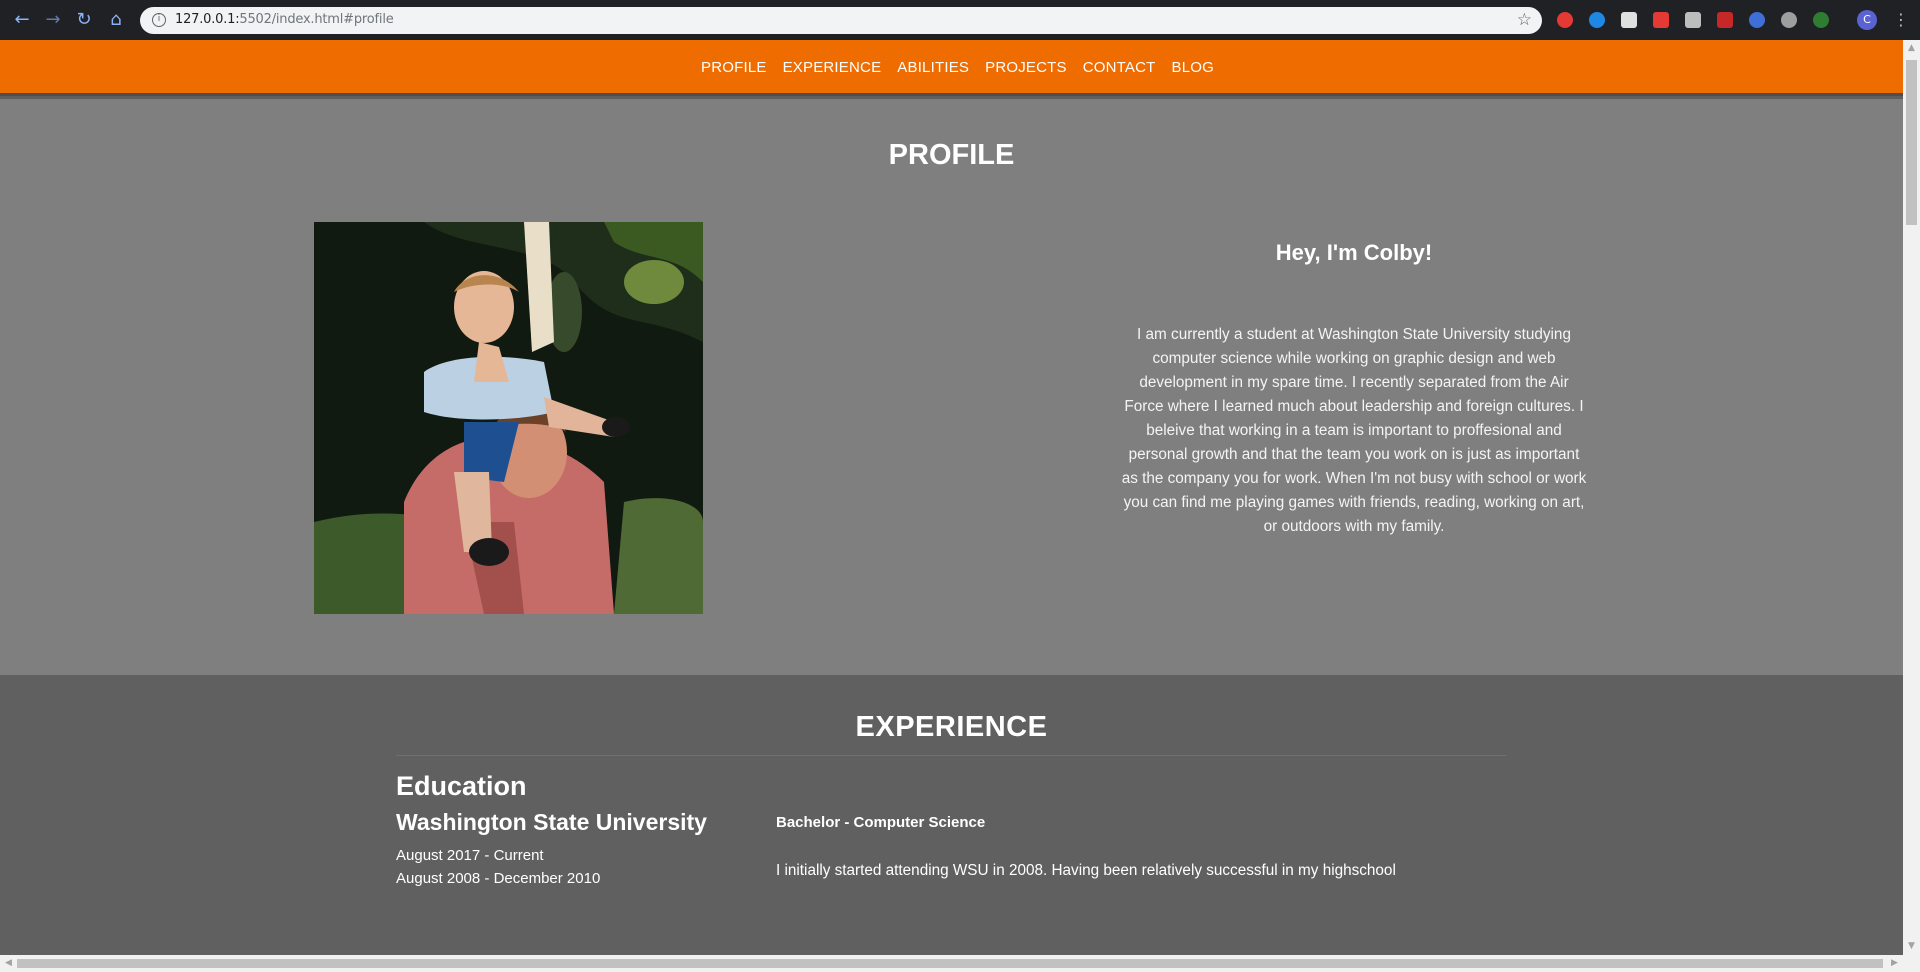 This screenshot has width=1920, height=972. I want to click on extension-w-icon, so click(1789, 20).